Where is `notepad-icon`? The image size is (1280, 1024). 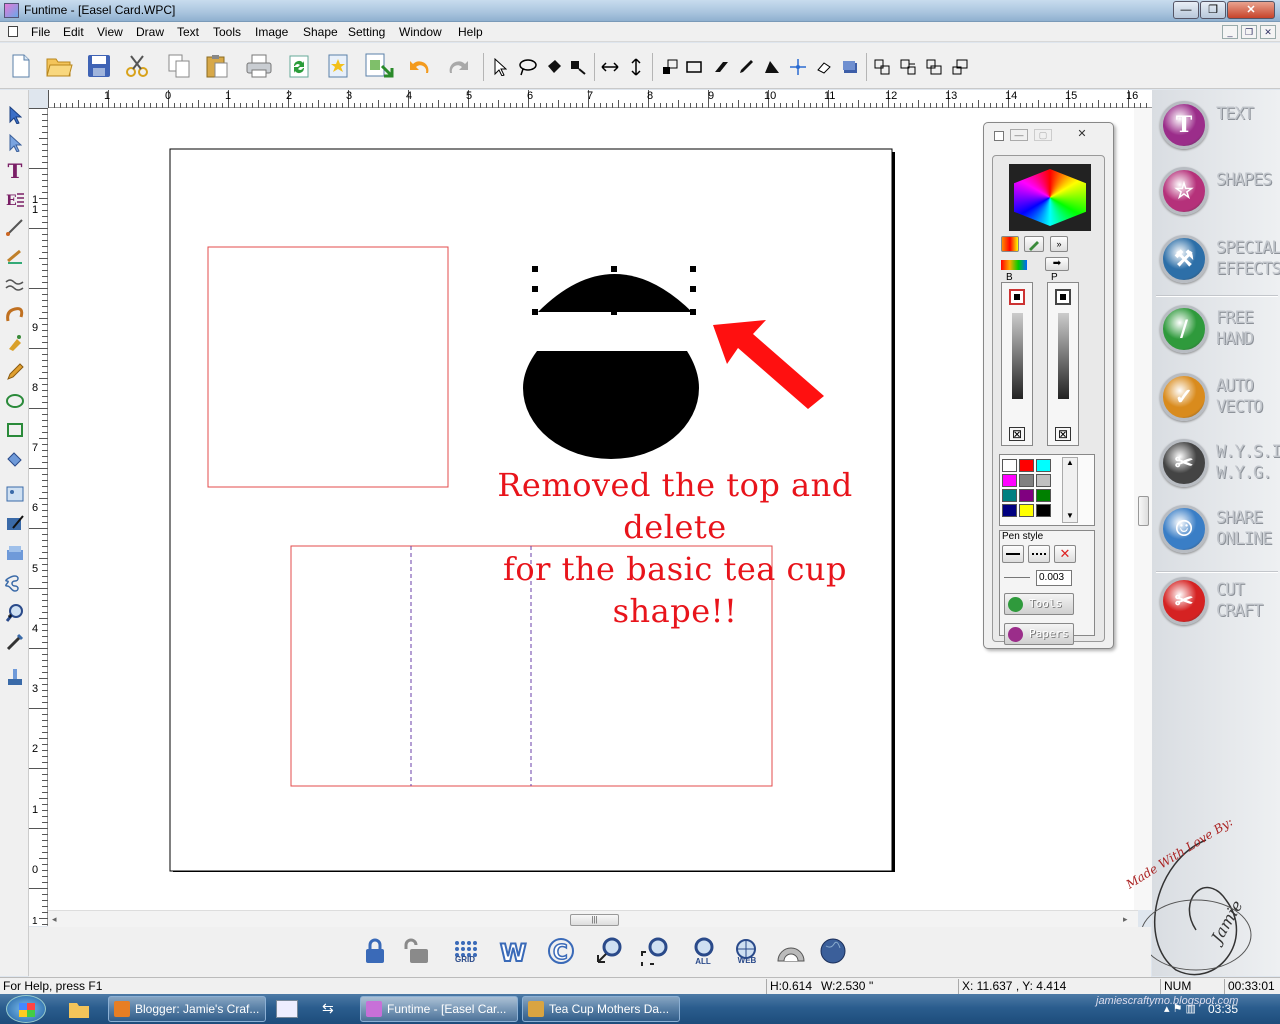 notepad-icon is located at coordinates (287, 1009).